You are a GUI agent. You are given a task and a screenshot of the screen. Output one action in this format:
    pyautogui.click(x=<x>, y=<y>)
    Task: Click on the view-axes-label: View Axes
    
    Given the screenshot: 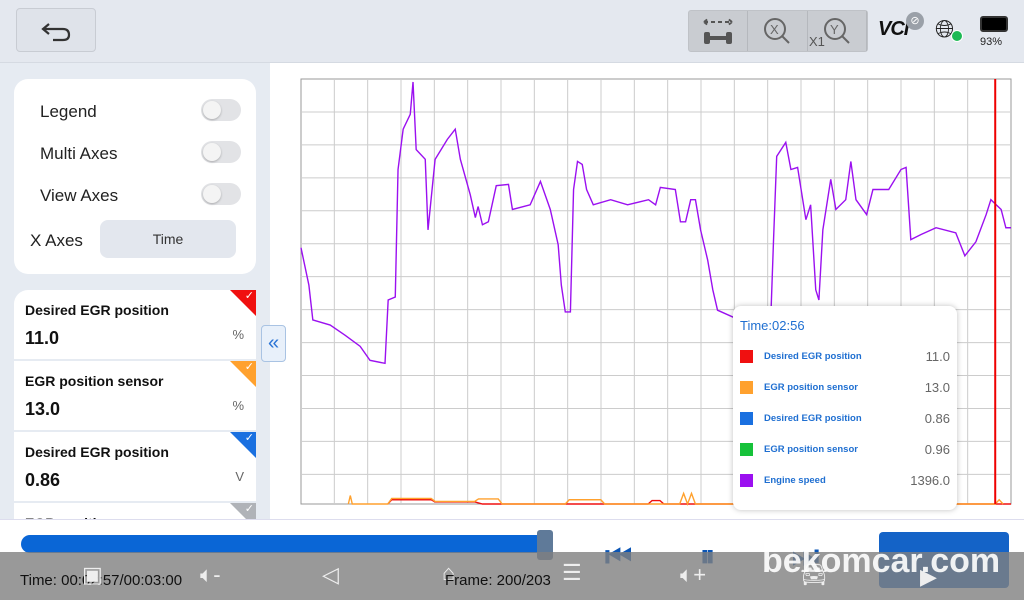 What is the action you would take?
    pyautogui.click(x=79, y=195)
    